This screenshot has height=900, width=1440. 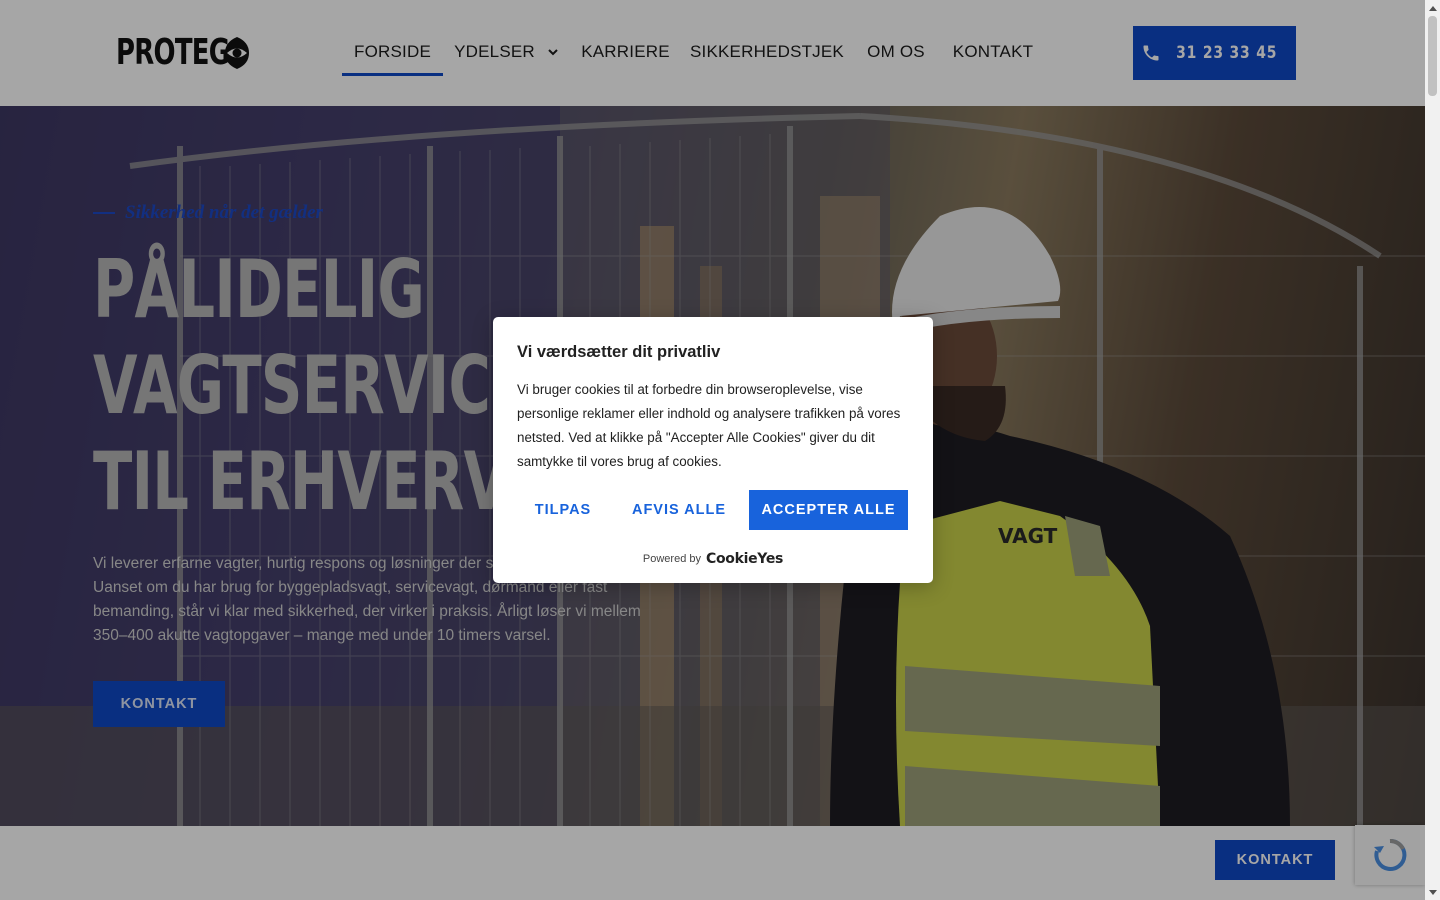 What do you see at coordinates (1151, 53) in the screenshot?
I see `phone-icon` at bounding box center [1151, 53].